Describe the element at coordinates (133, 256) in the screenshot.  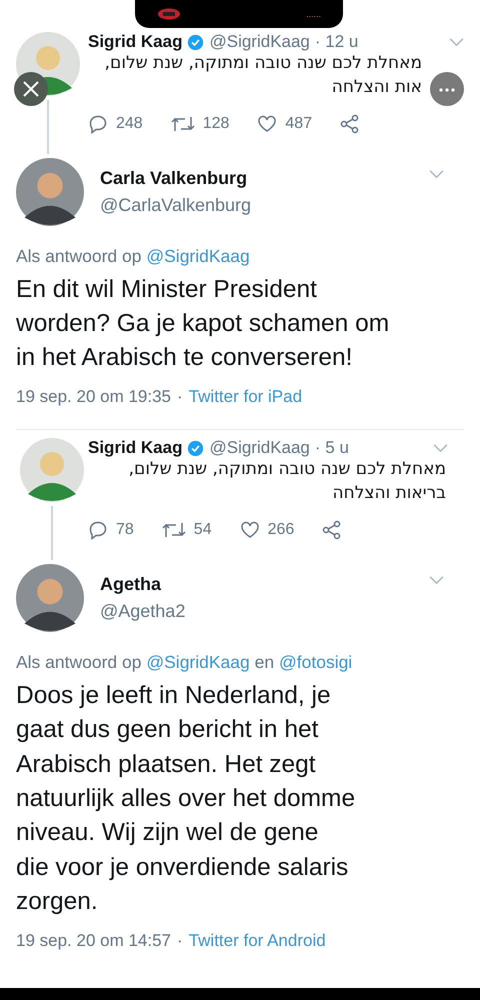
I see `reply-context: Als antwoord op @SigridKaag` at that location.